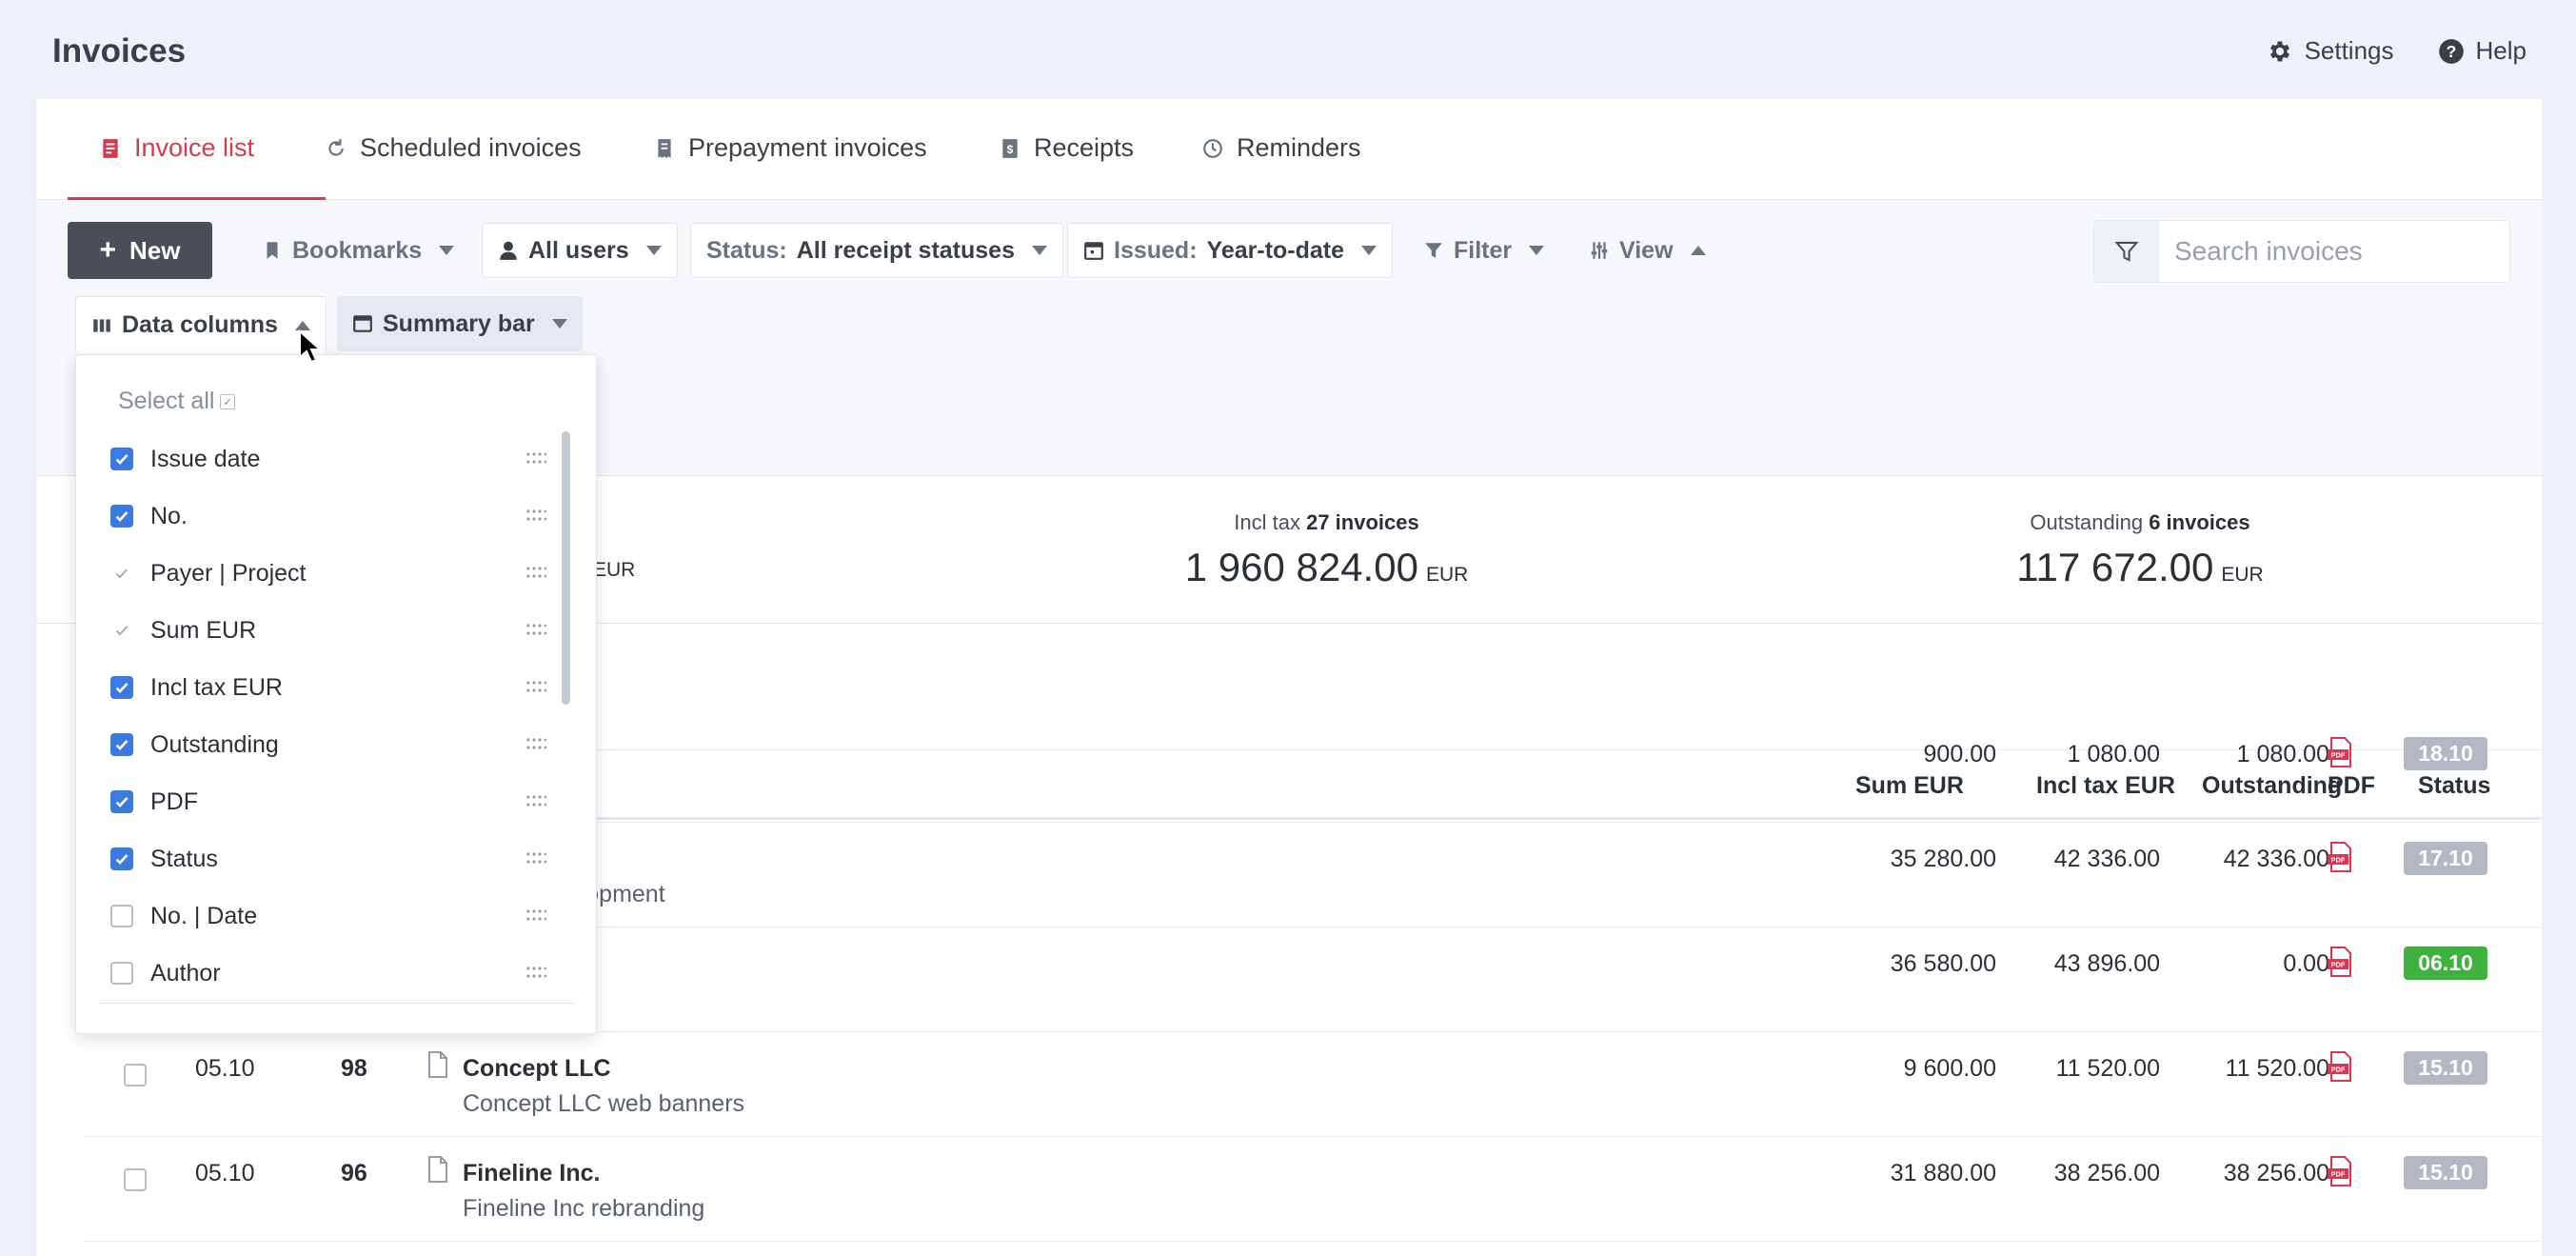 This screenshot has width=2576, height=1256. Describe the element at coordinates (2500, 51) in the screenshot. I see `help-label: Help` at that location.